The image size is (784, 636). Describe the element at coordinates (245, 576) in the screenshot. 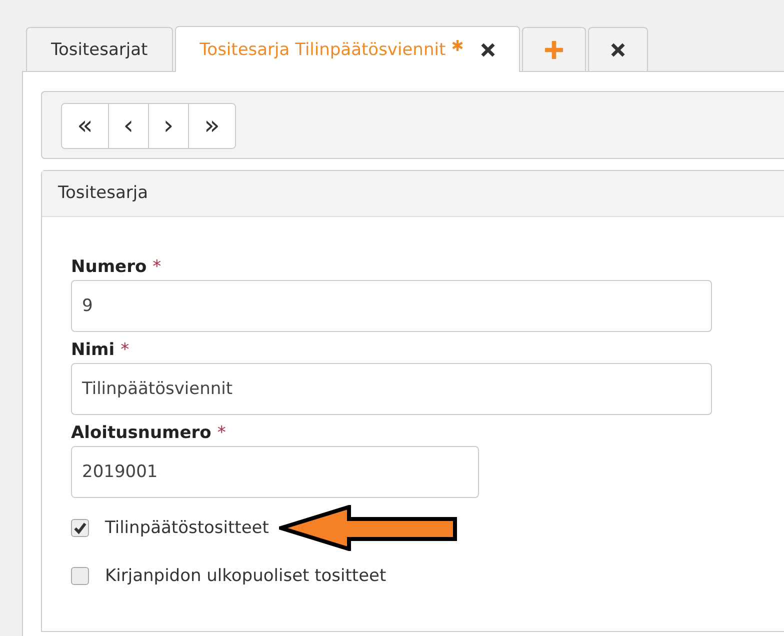

I see `checkbox-label: Kirjanpidon ulkopuoliset tositteet` at that location.